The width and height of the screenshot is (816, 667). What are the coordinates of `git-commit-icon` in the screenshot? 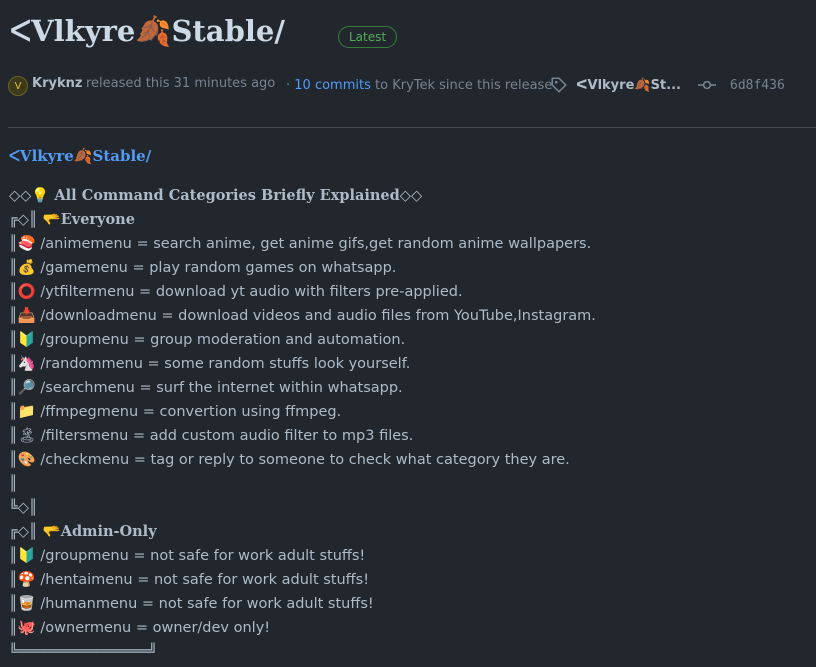 It's located at (707, 85).